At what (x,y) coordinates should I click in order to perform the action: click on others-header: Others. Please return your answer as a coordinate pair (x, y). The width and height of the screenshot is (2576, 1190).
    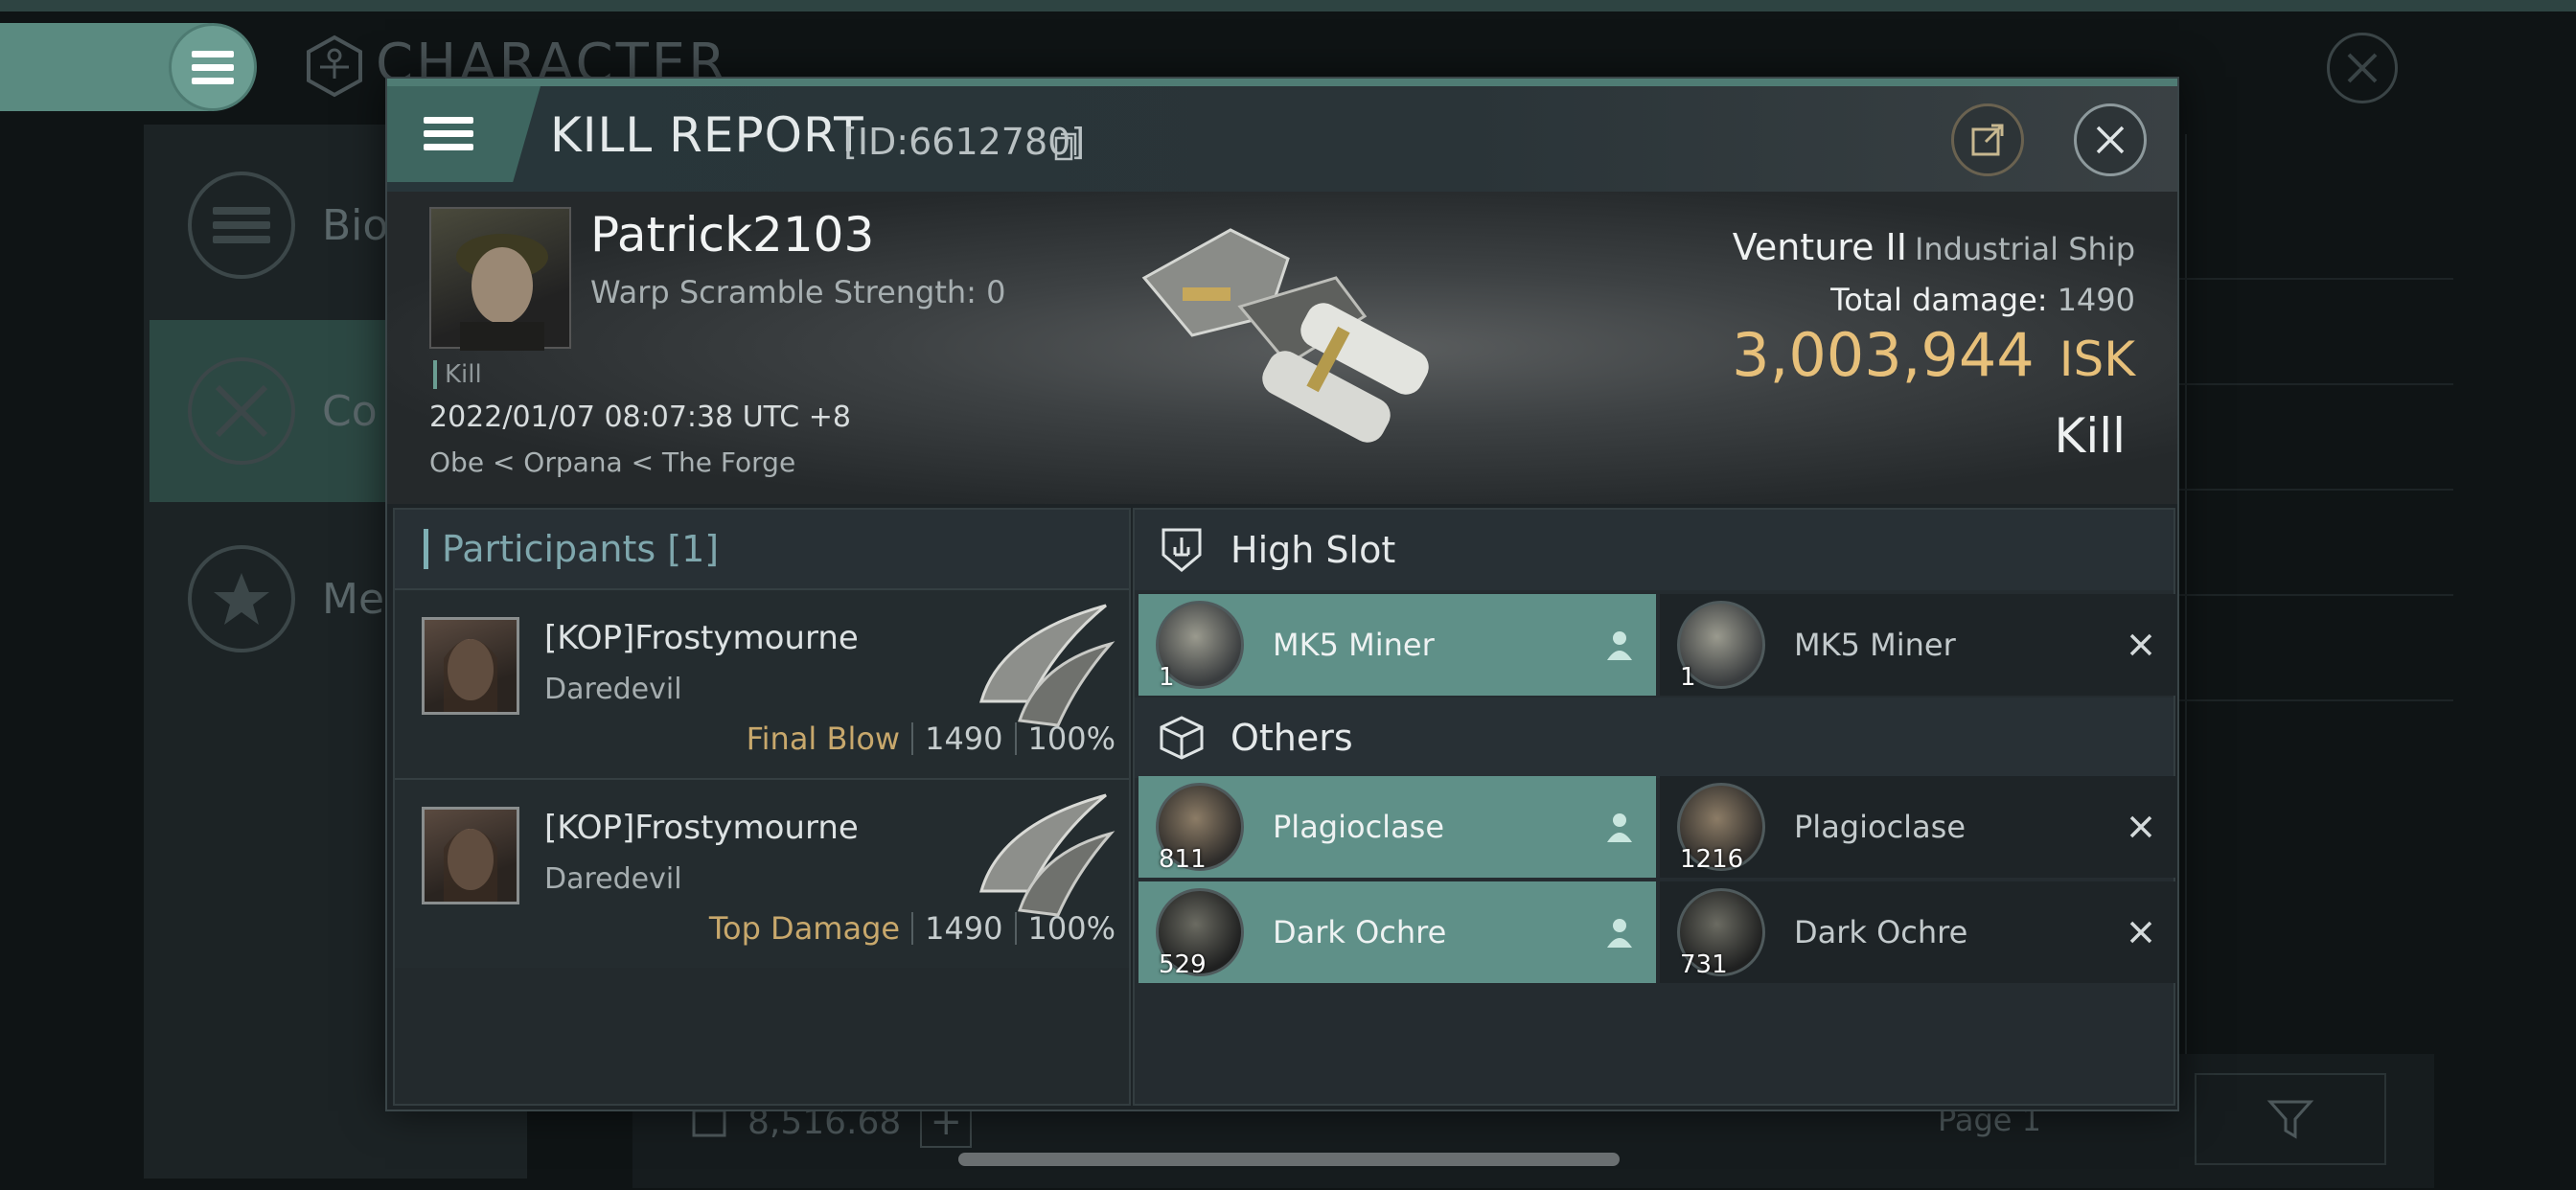
    Looking at the image, I should click on (1654, 738).